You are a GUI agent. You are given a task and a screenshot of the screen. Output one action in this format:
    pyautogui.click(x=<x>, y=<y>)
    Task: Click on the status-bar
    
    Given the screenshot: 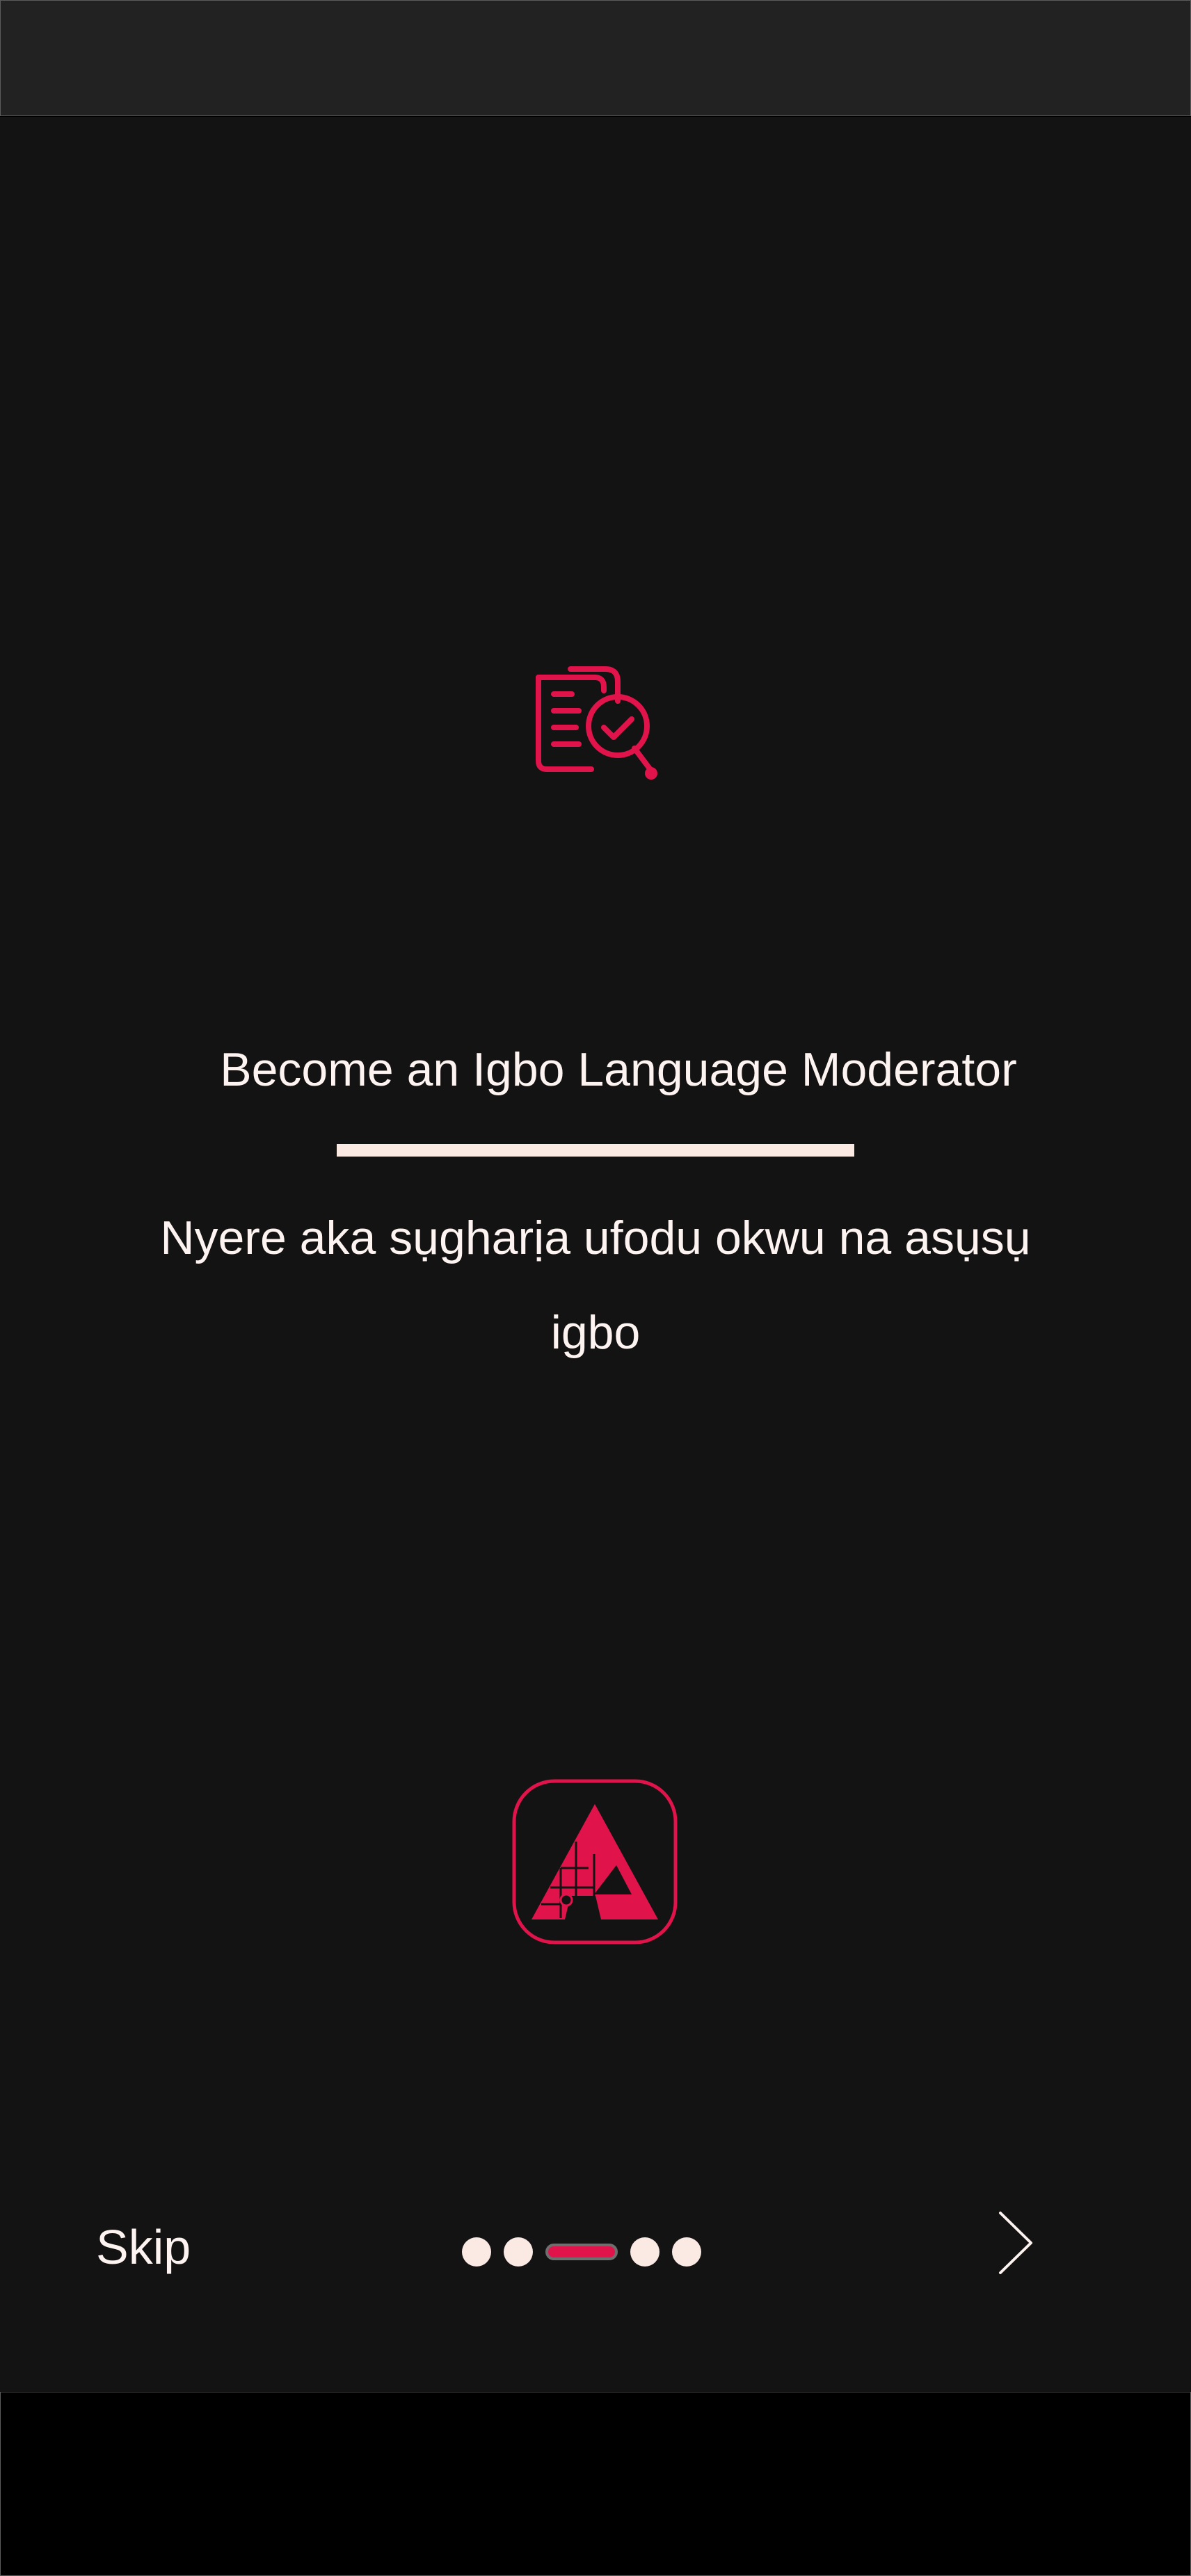 What is the action you would take?
    pyautogui.click(x=595, y=58)
    